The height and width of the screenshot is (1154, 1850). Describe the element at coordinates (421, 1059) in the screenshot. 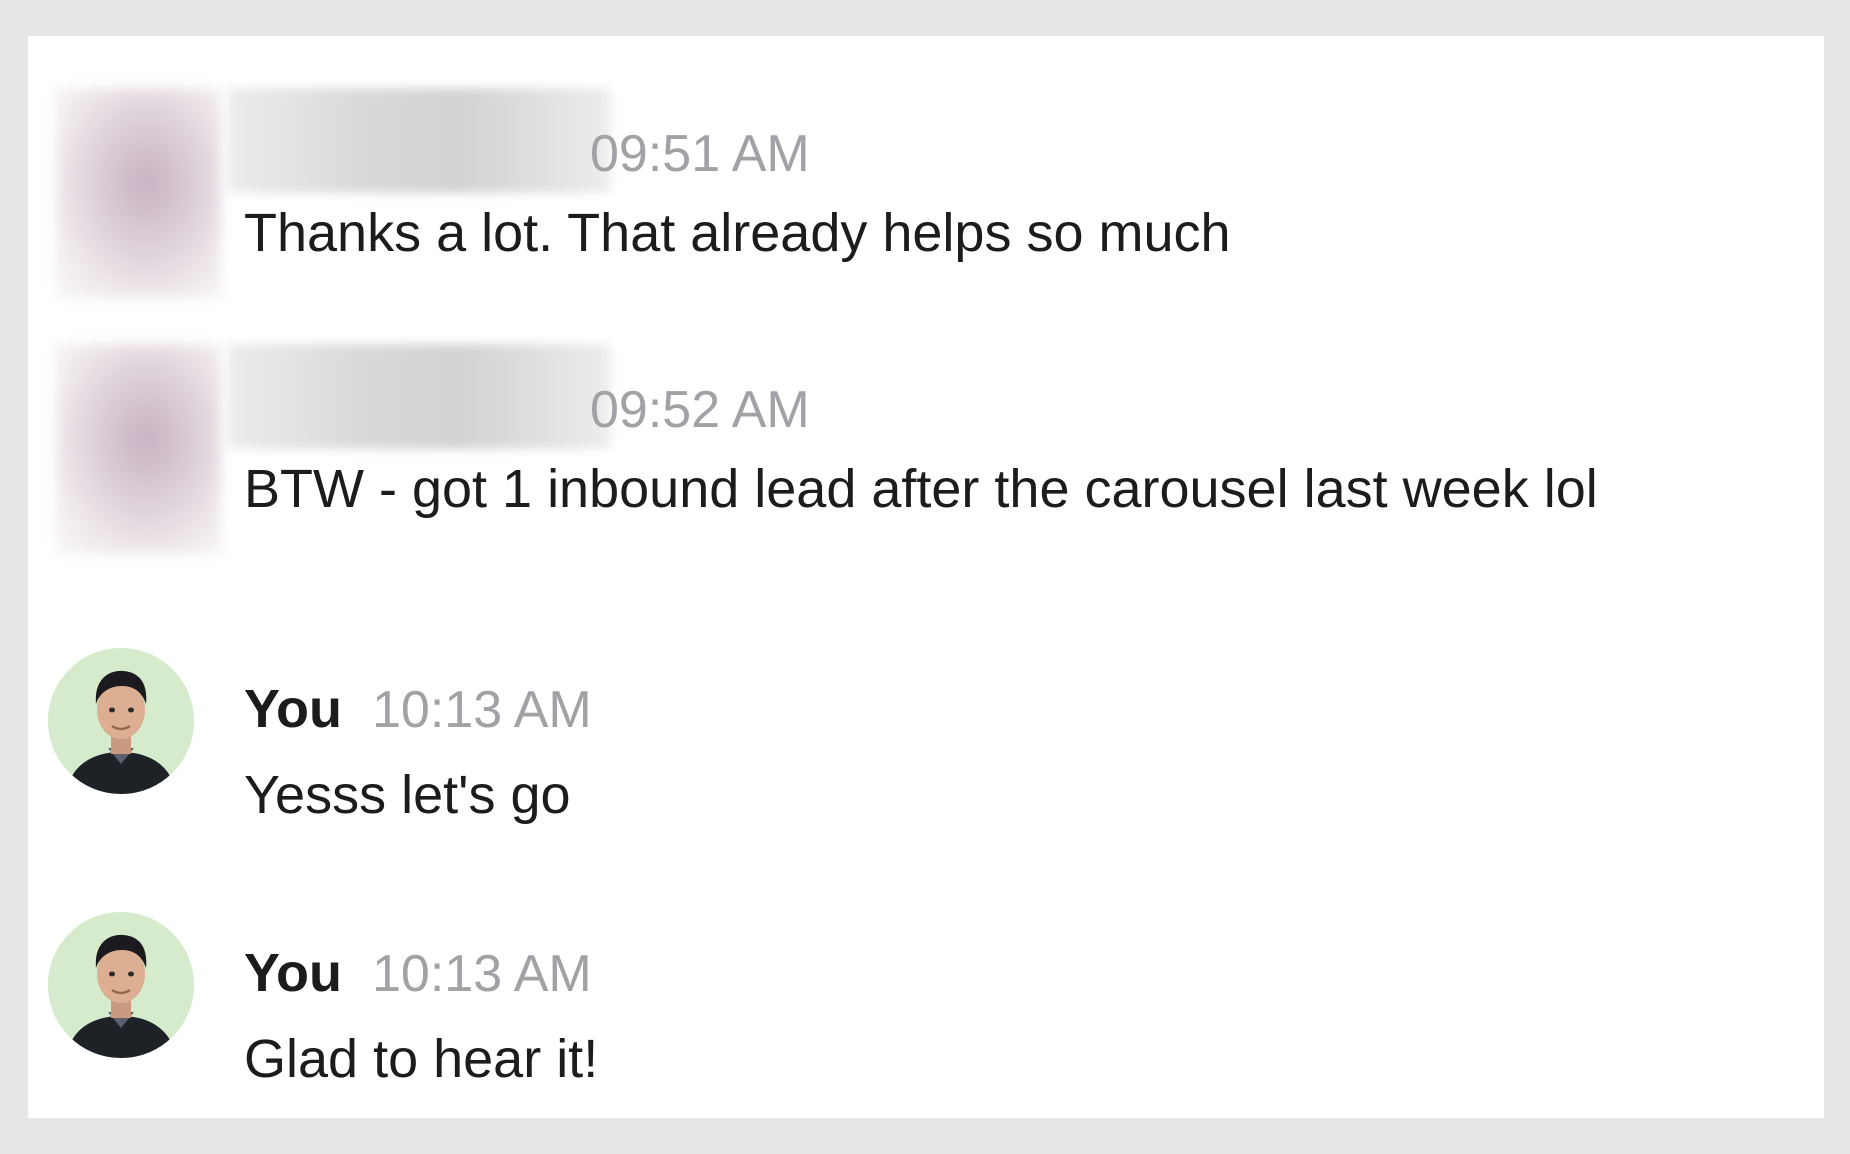

I see `message-text: Glad to hear it!` at that location.